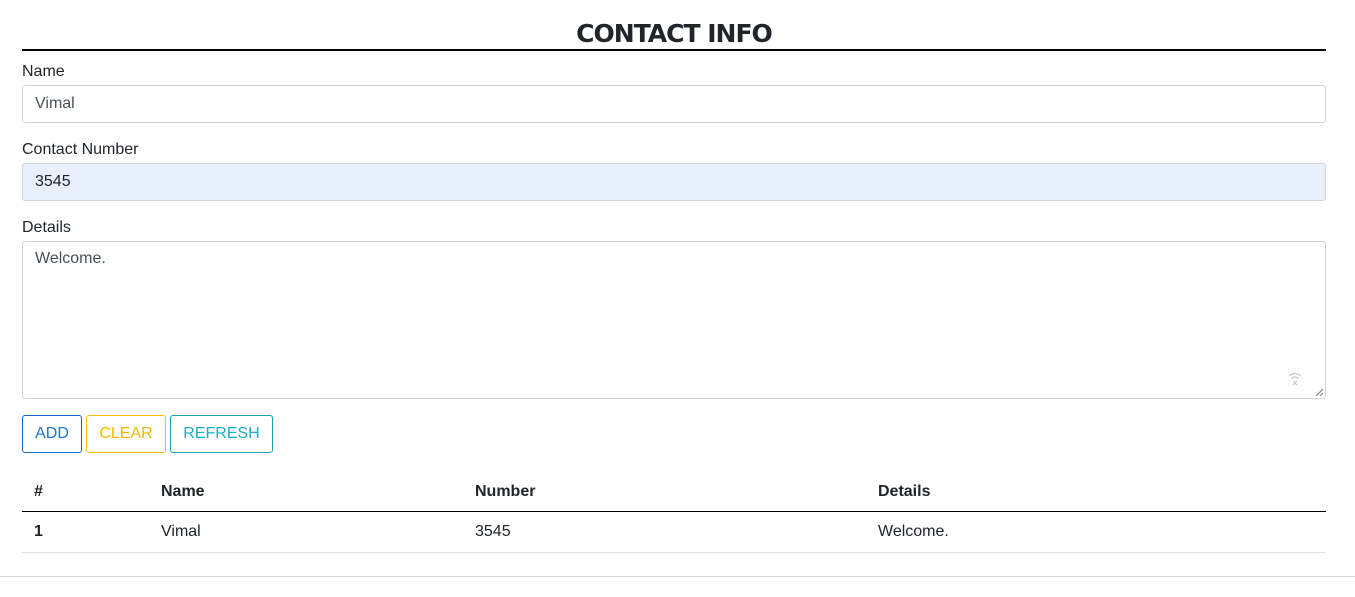  Describe the element at coordinates (674, 104) in the screenshot. I see `name-input: Vimal` at that location.